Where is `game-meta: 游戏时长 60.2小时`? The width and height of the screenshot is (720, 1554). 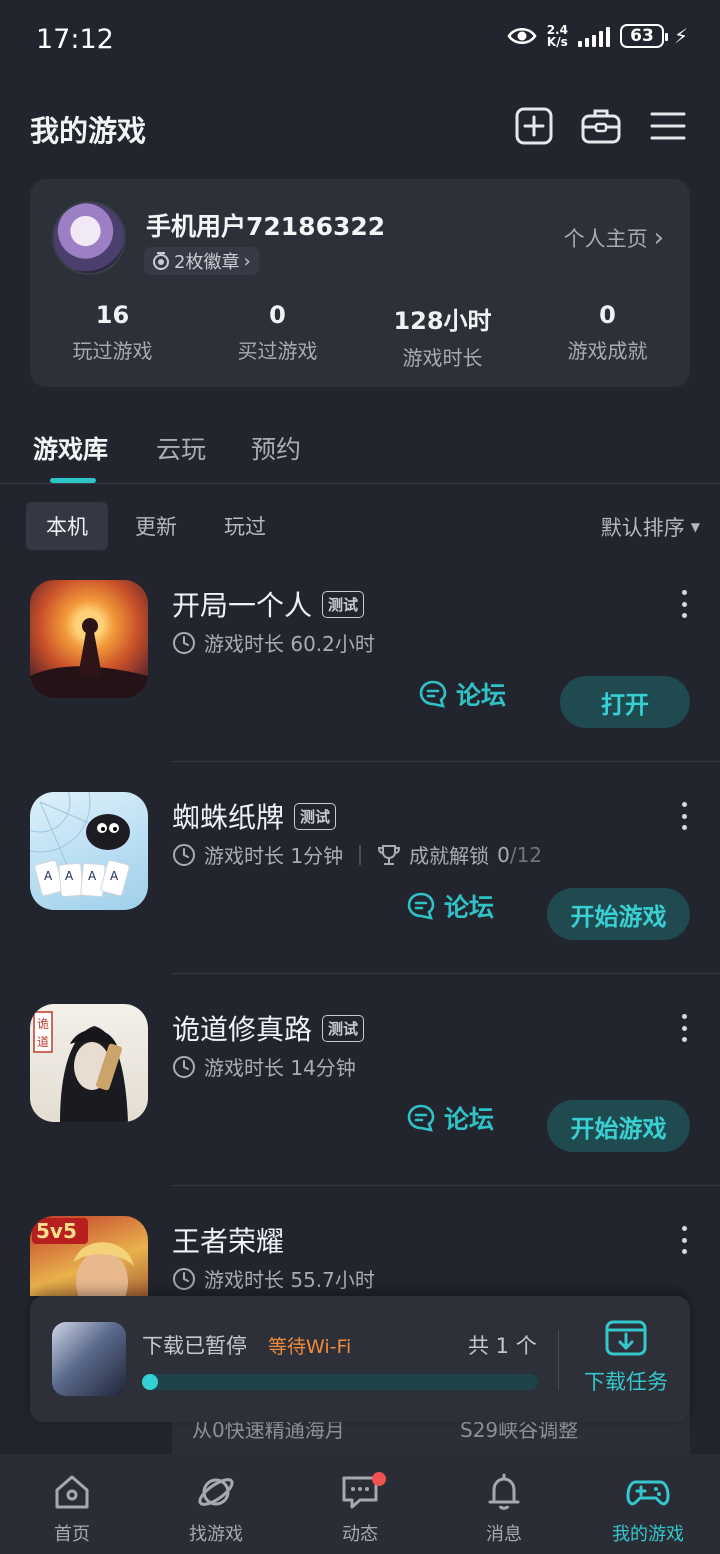
game-meta: 游戏时长 60.2小时 is located at coordinates (273, 642).